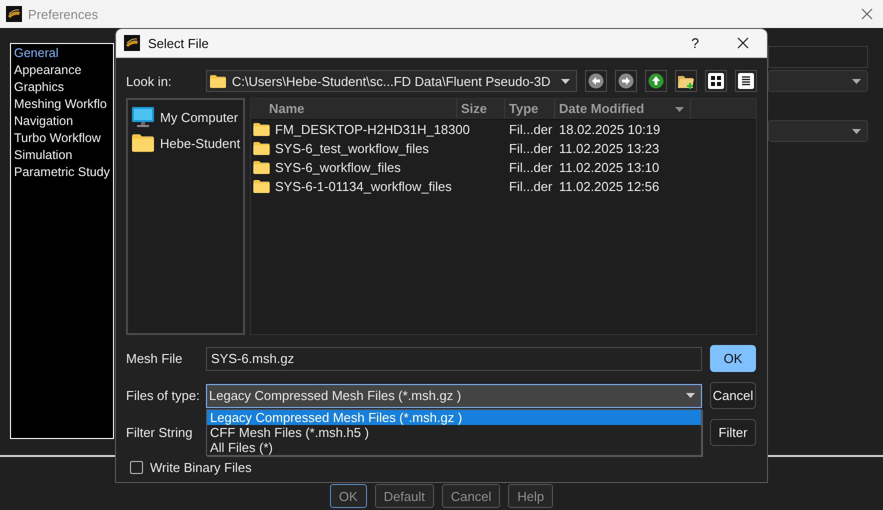 This screenshot has height=510, width=883. I want to click on dropdown-option: All Files (*), so click(454, 447).